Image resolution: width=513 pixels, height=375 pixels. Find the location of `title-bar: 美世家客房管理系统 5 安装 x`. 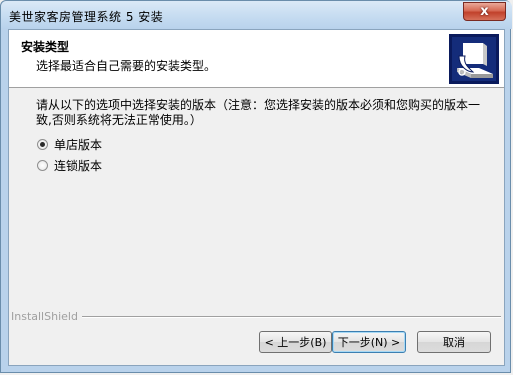

title-bar: 美世家客房管理系统 5 安装 x is located at coordinates (256, 15).